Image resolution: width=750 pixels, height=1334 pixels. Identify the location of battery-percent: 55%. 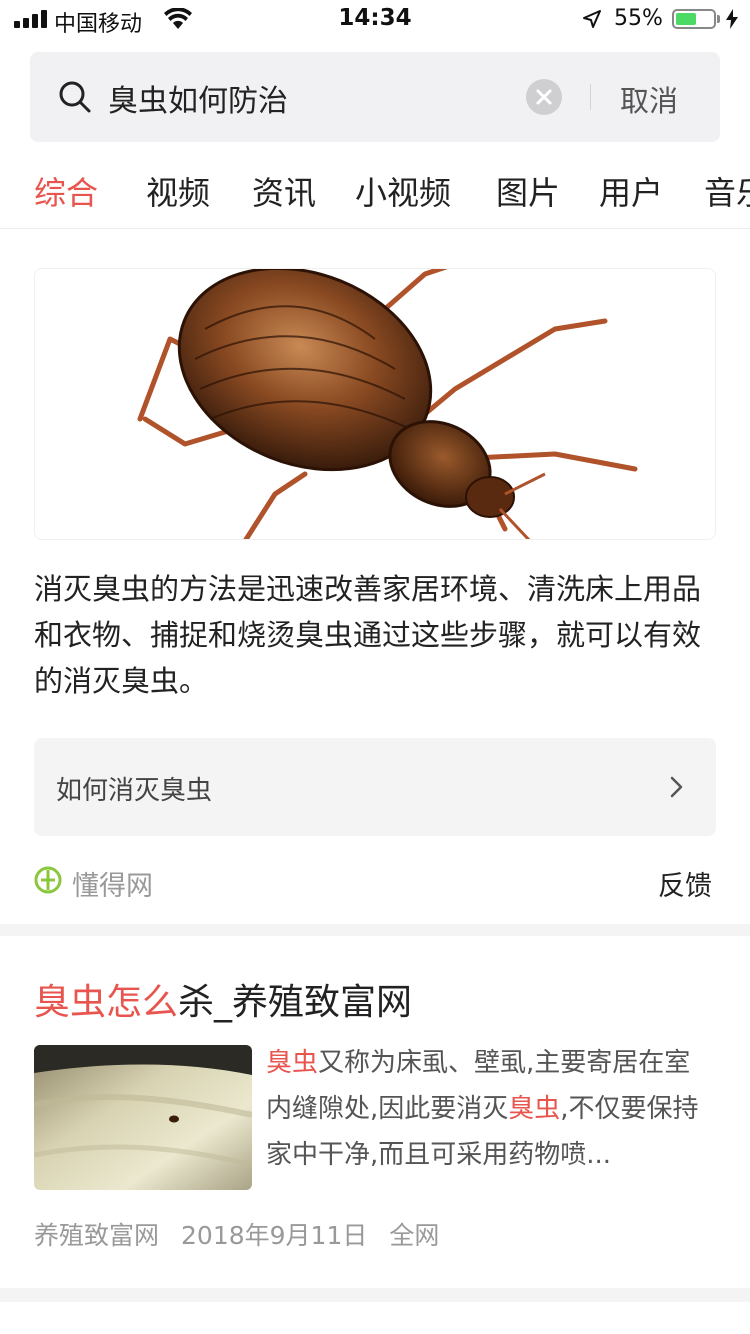
(638, 18).